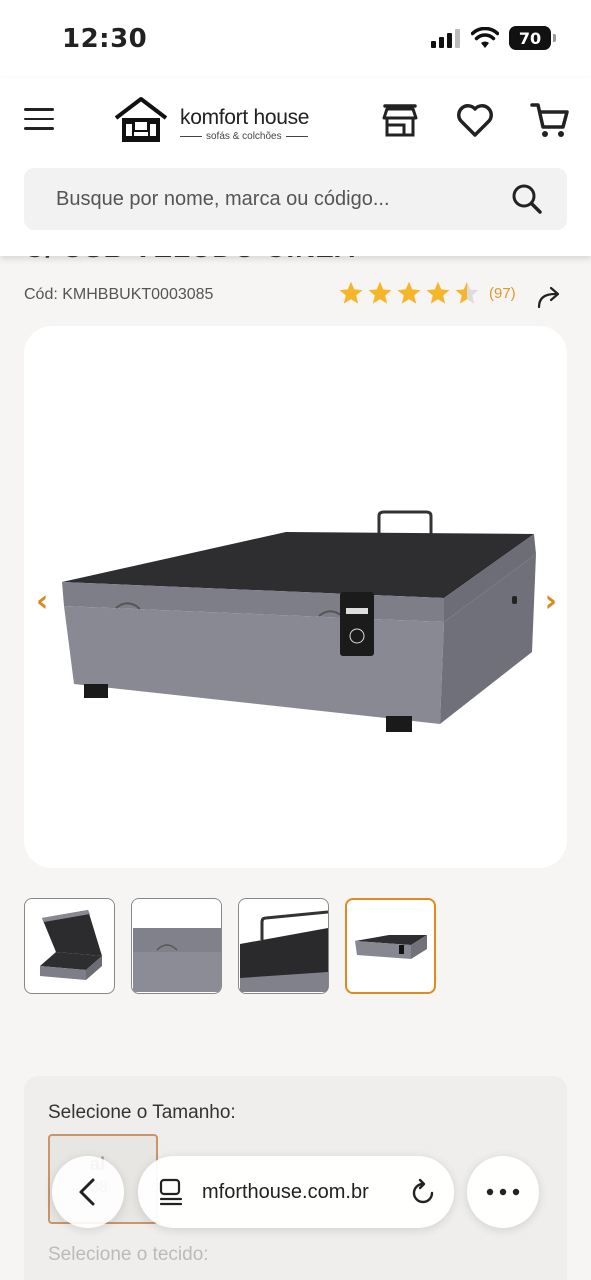 This screenshot has width=591, height=1280. What do you see at coordinates (283, 199) in the screenshot?
I see `search-input` at bounding box center [283, 199].